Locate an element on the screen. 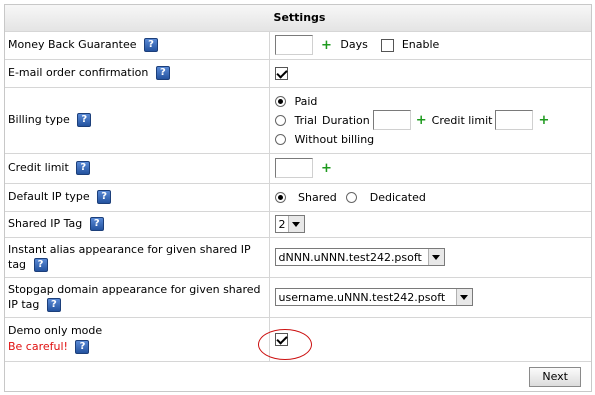 This screenshot has width=595, height=395. settings-title: Settings is located at coordinates (298, 18).